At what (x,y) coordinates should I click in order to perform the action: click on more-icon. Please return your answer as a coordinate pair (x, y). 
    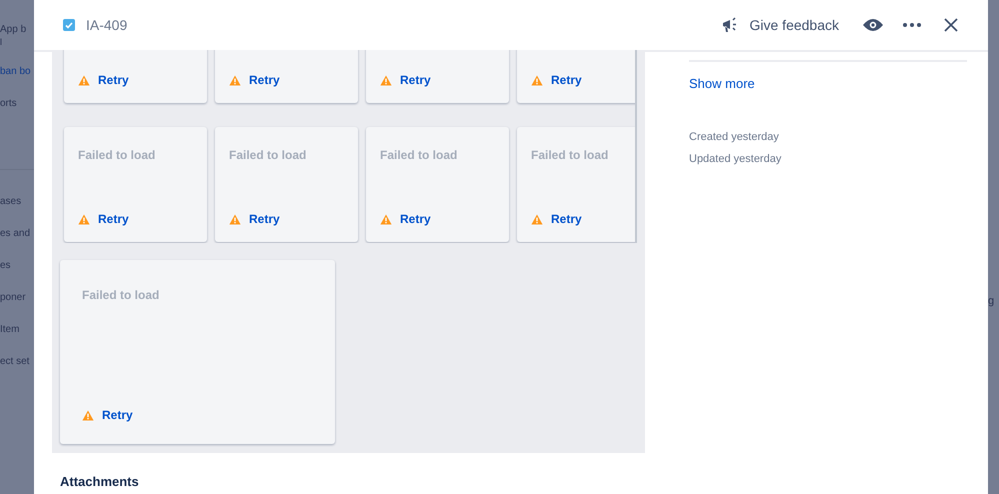
    Looking at the image, I should click on (912, 25).